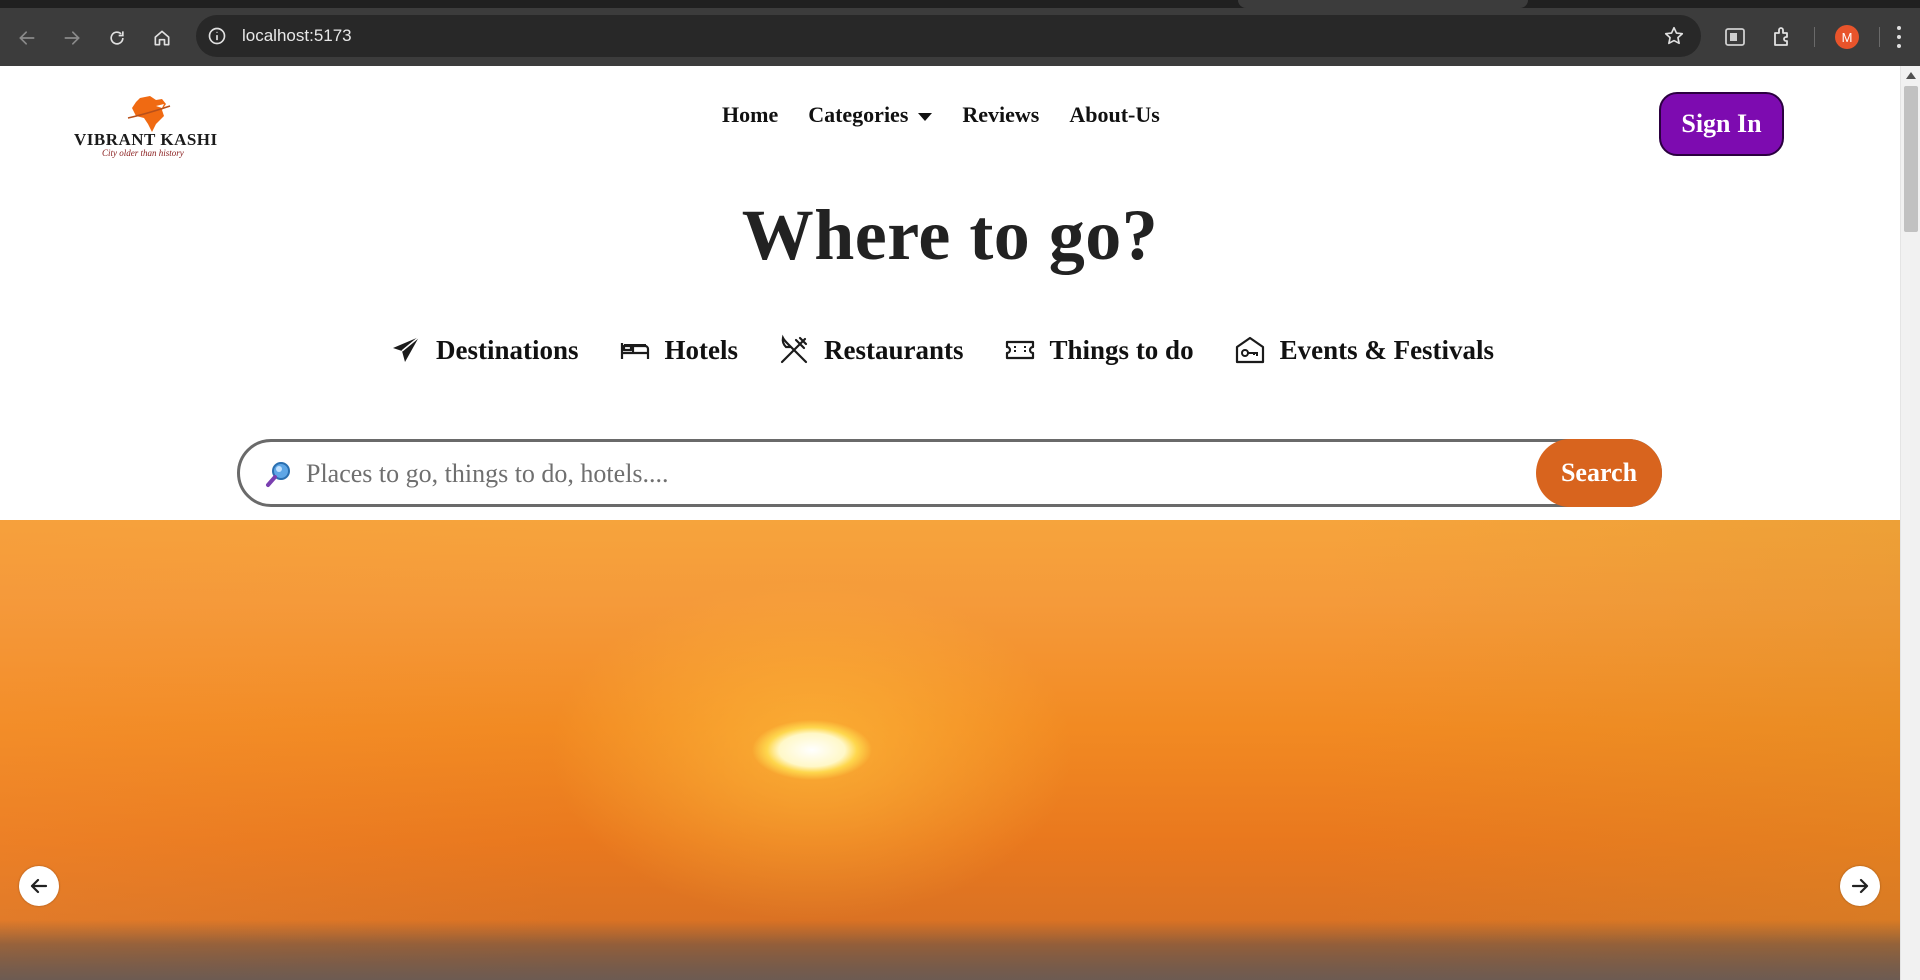 Image resolution: width=1920 pixels, height=980 pixels. I want to click on category-label: Things to do, so click(1121, 349).